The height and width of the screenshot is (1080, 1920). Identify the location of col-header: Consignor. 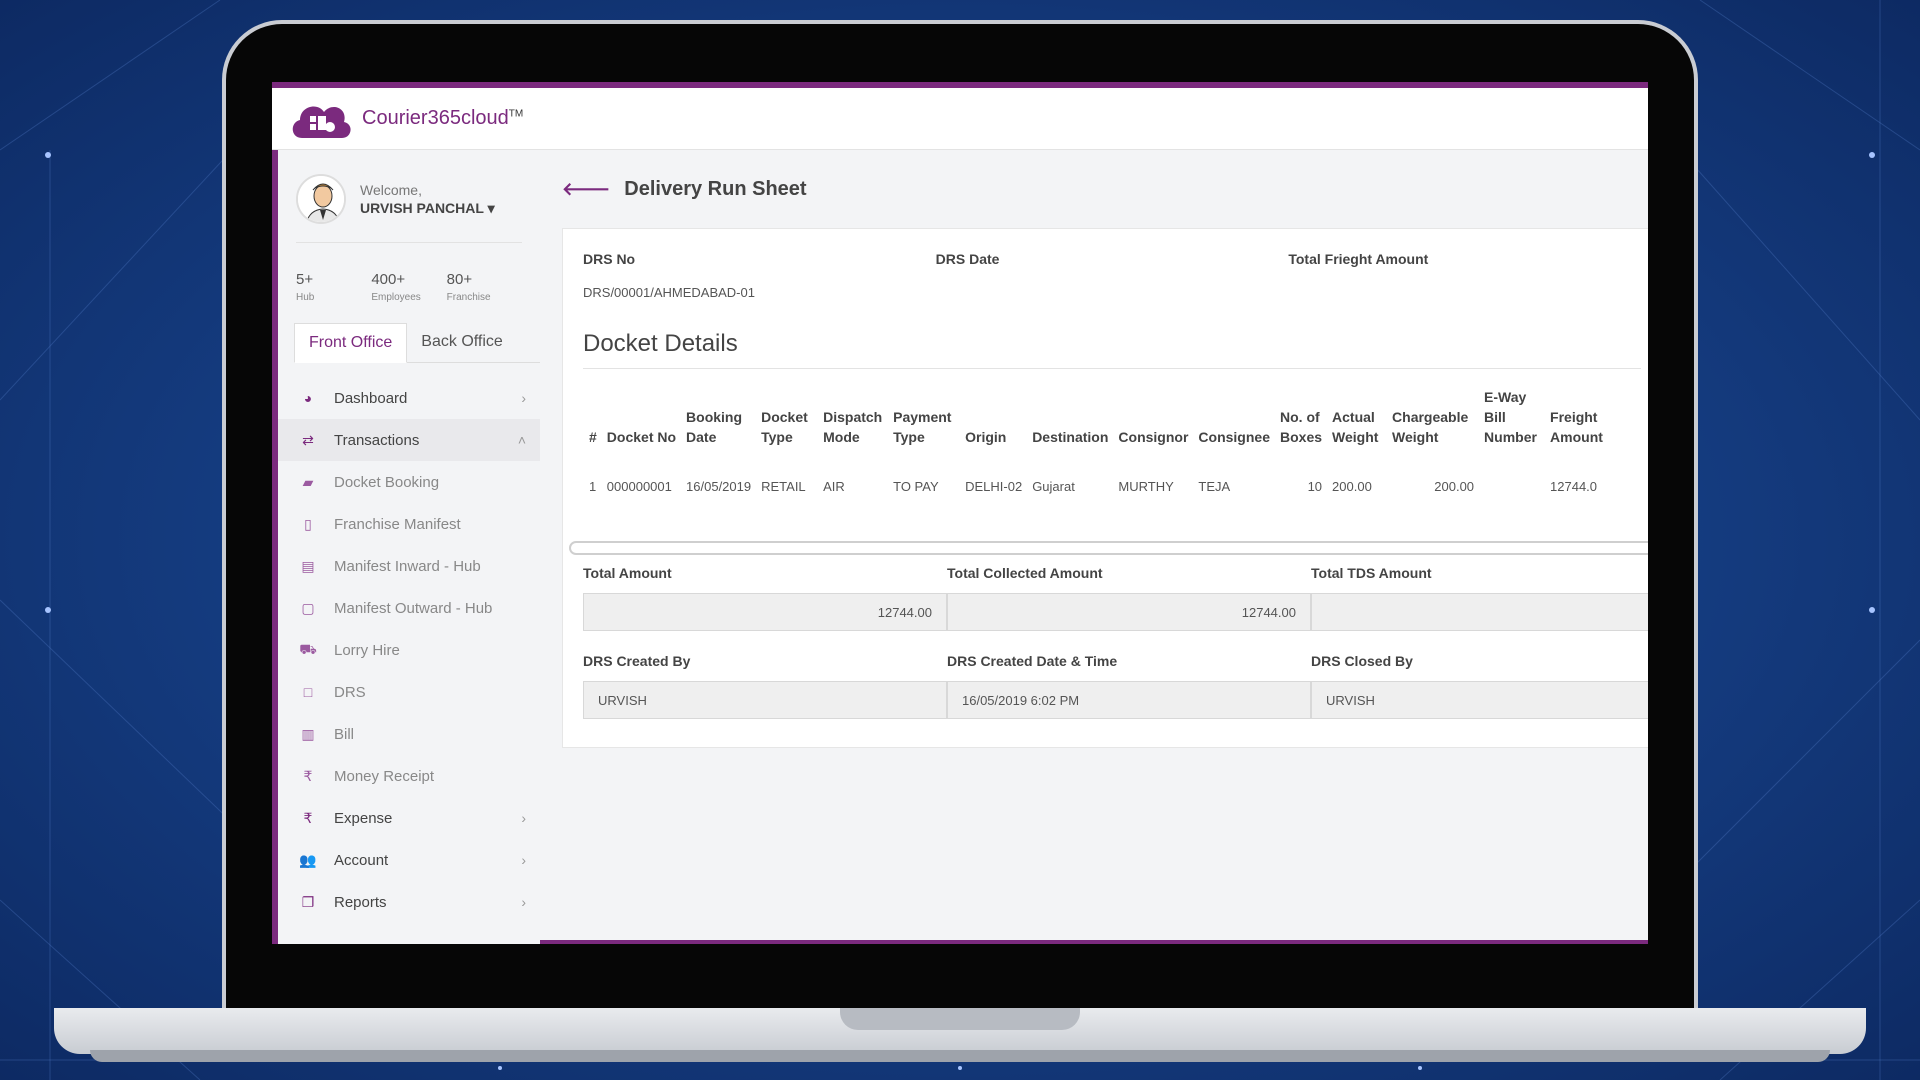
(1153, 437).